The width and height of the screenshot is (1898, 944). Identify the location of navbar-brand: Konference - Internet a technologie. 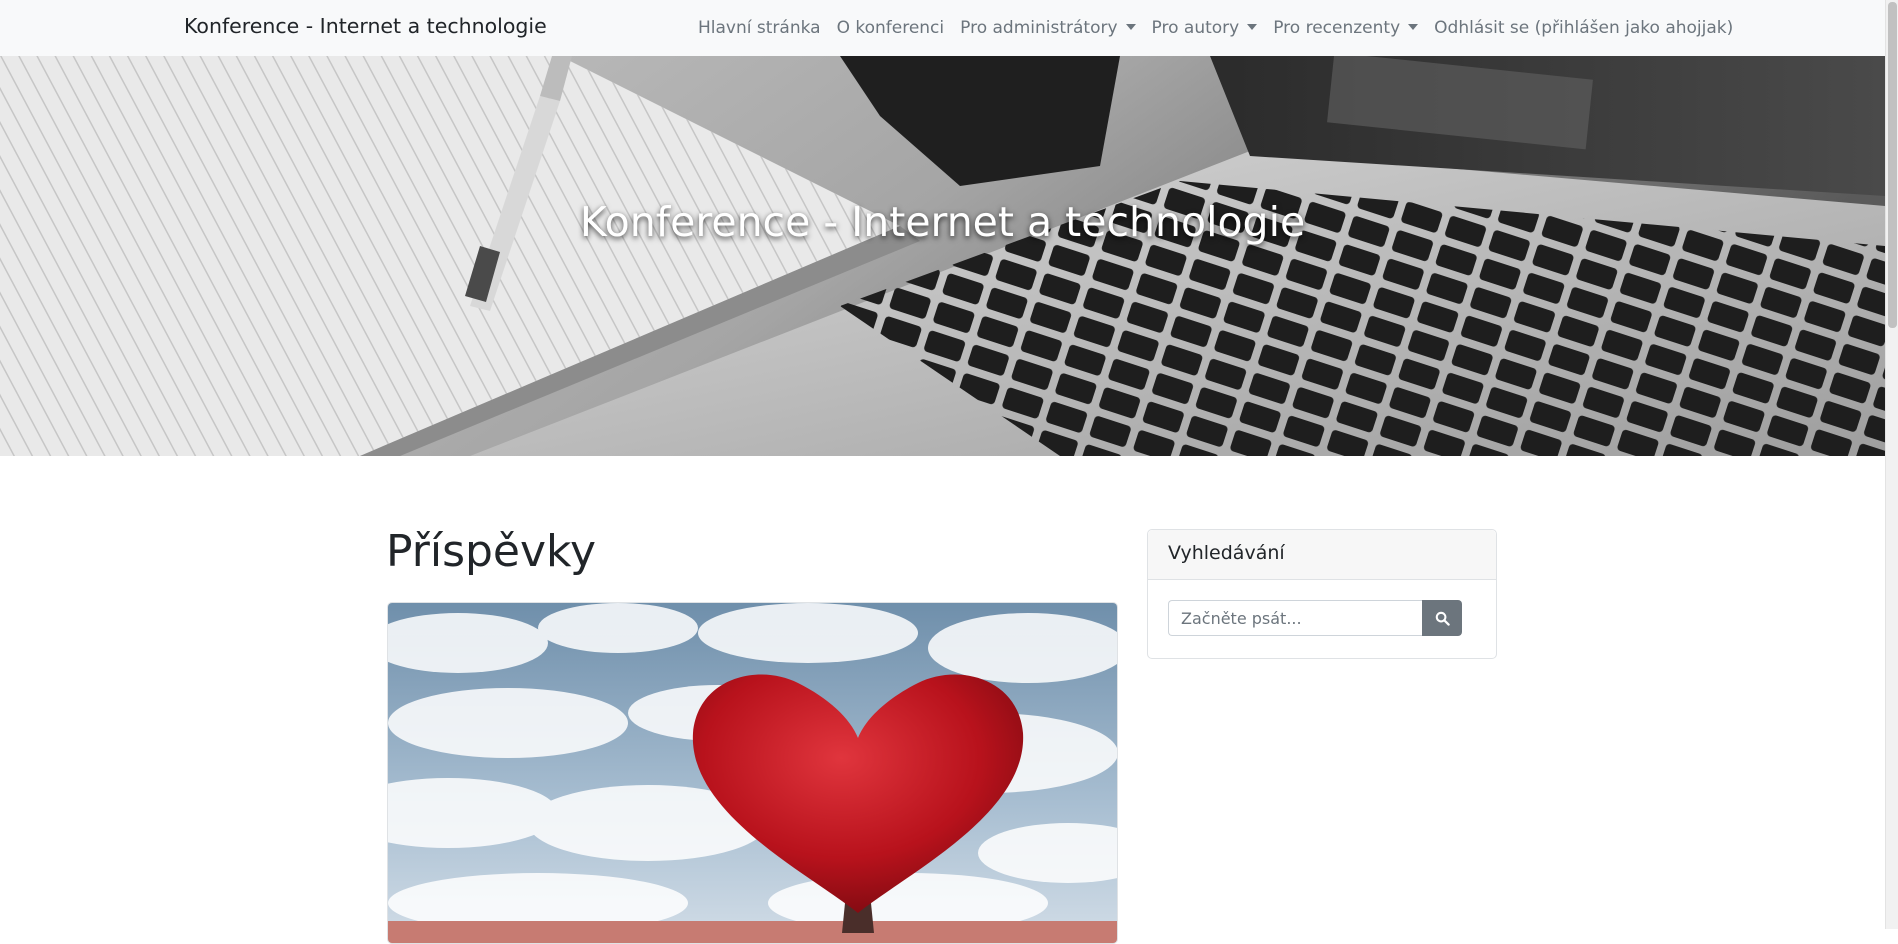
(365, 26).